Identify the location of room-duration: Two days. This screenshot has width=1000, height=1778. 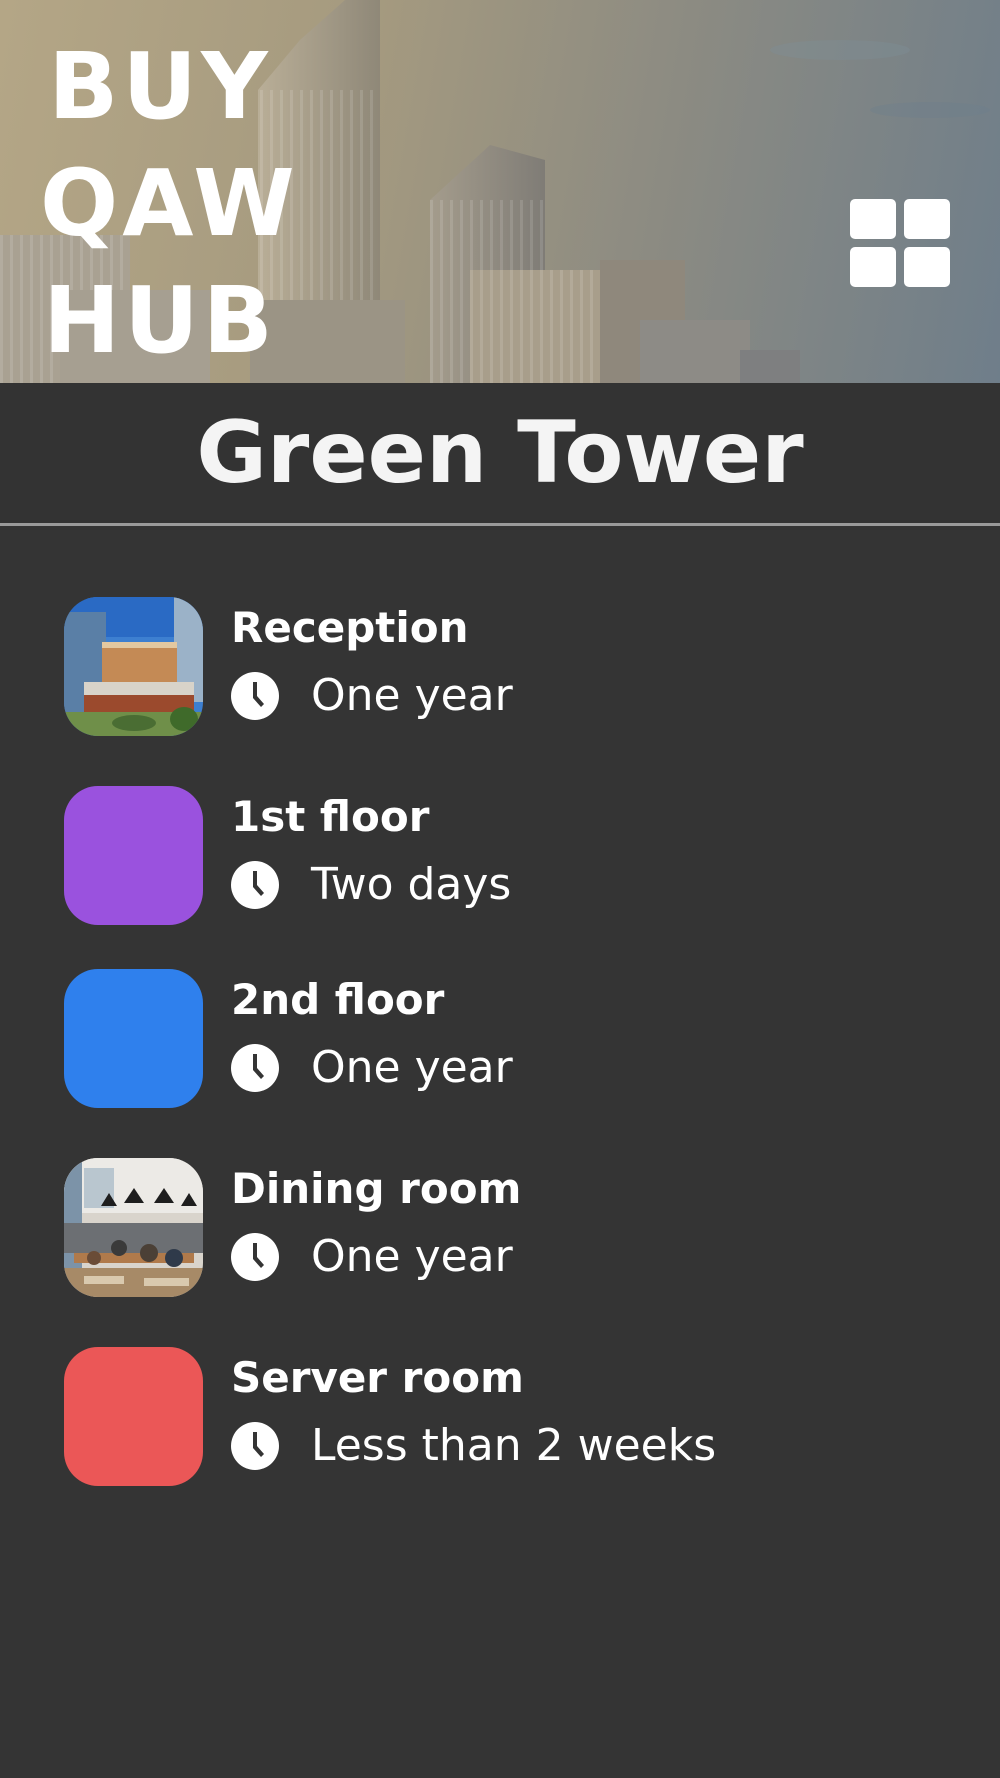
(411, 884).